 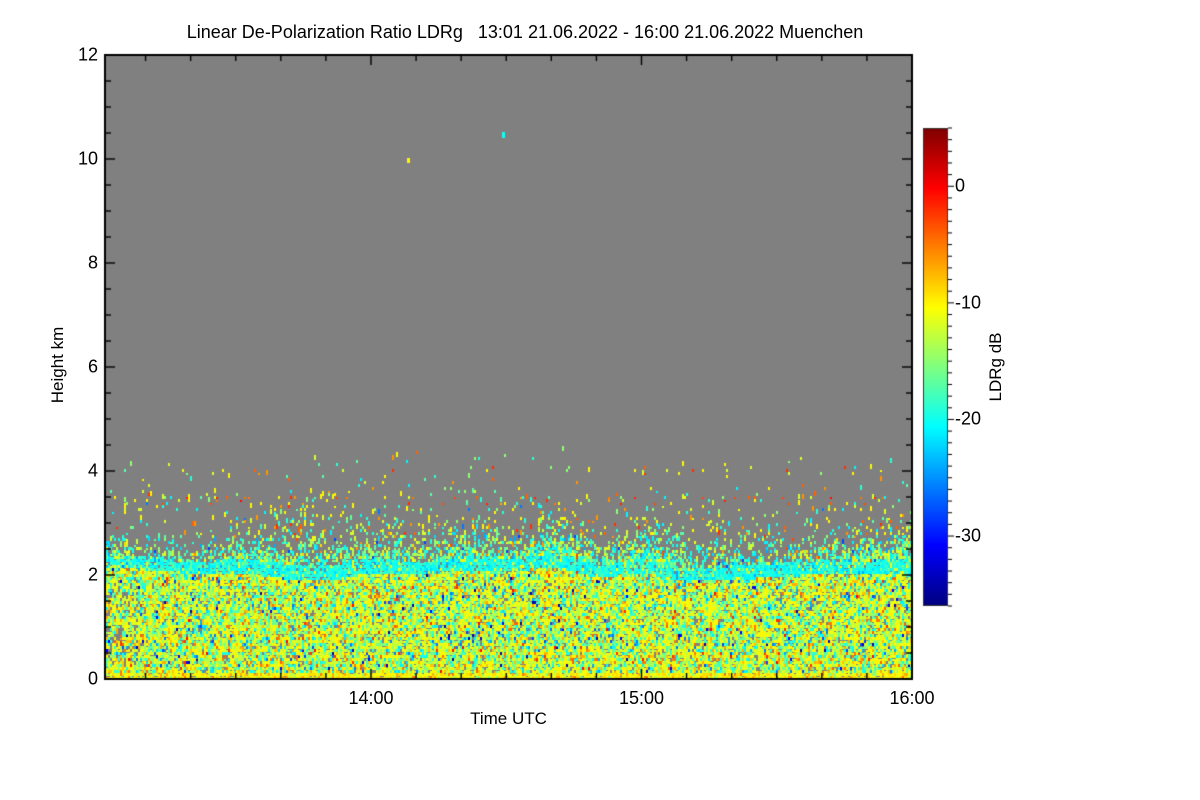 What do you see at coordinates (92, 366) in the screenshot?
I see `y-tick-label: 6` at bounding box center [92, 366].